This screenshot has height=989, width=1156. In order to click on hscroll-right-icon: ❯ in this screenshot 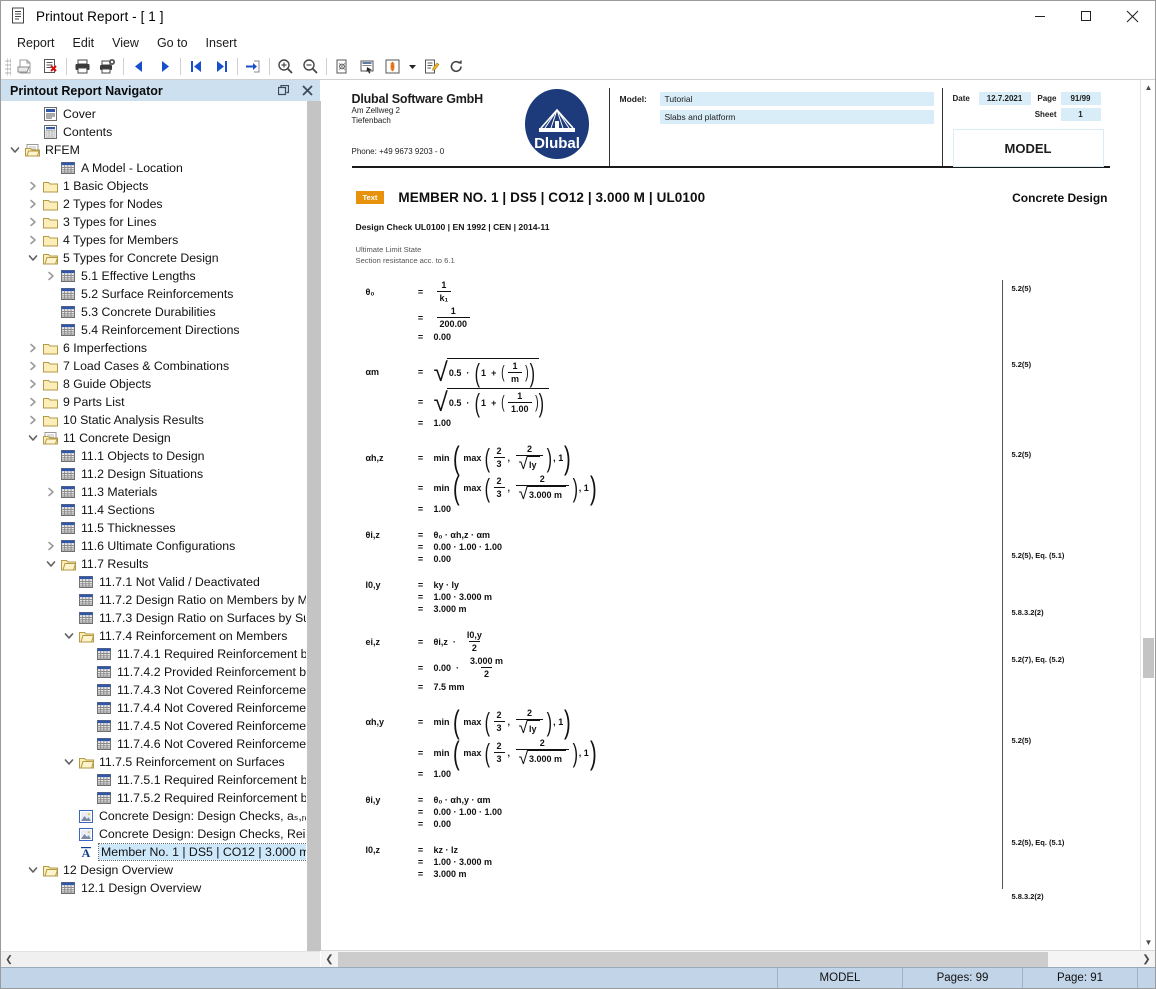, I will do `click(1146, 959)`.